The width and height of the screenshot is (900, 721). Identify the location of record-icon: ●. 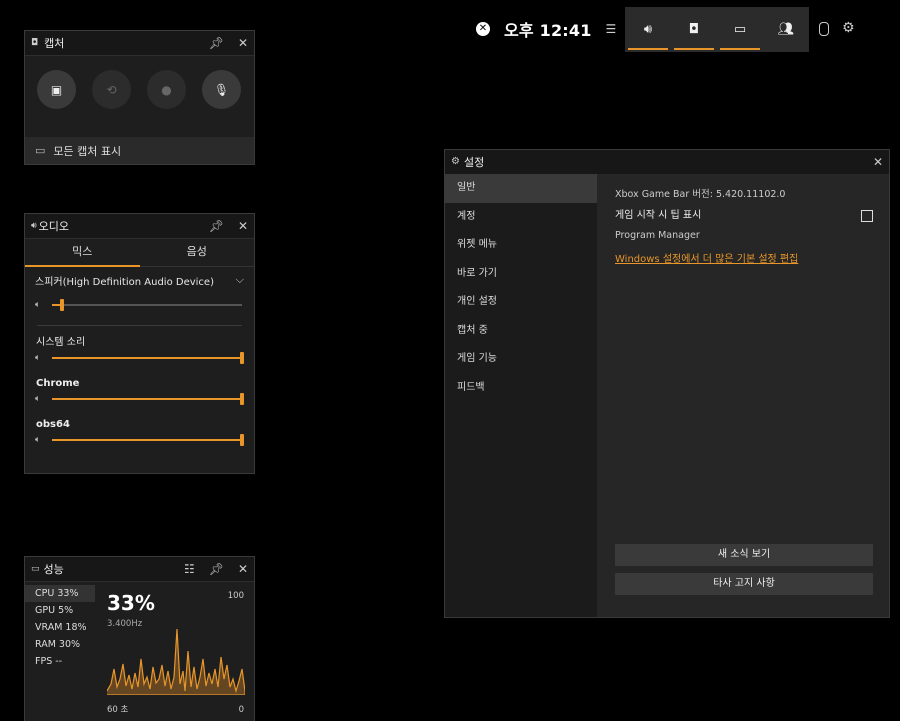
(166, 89).